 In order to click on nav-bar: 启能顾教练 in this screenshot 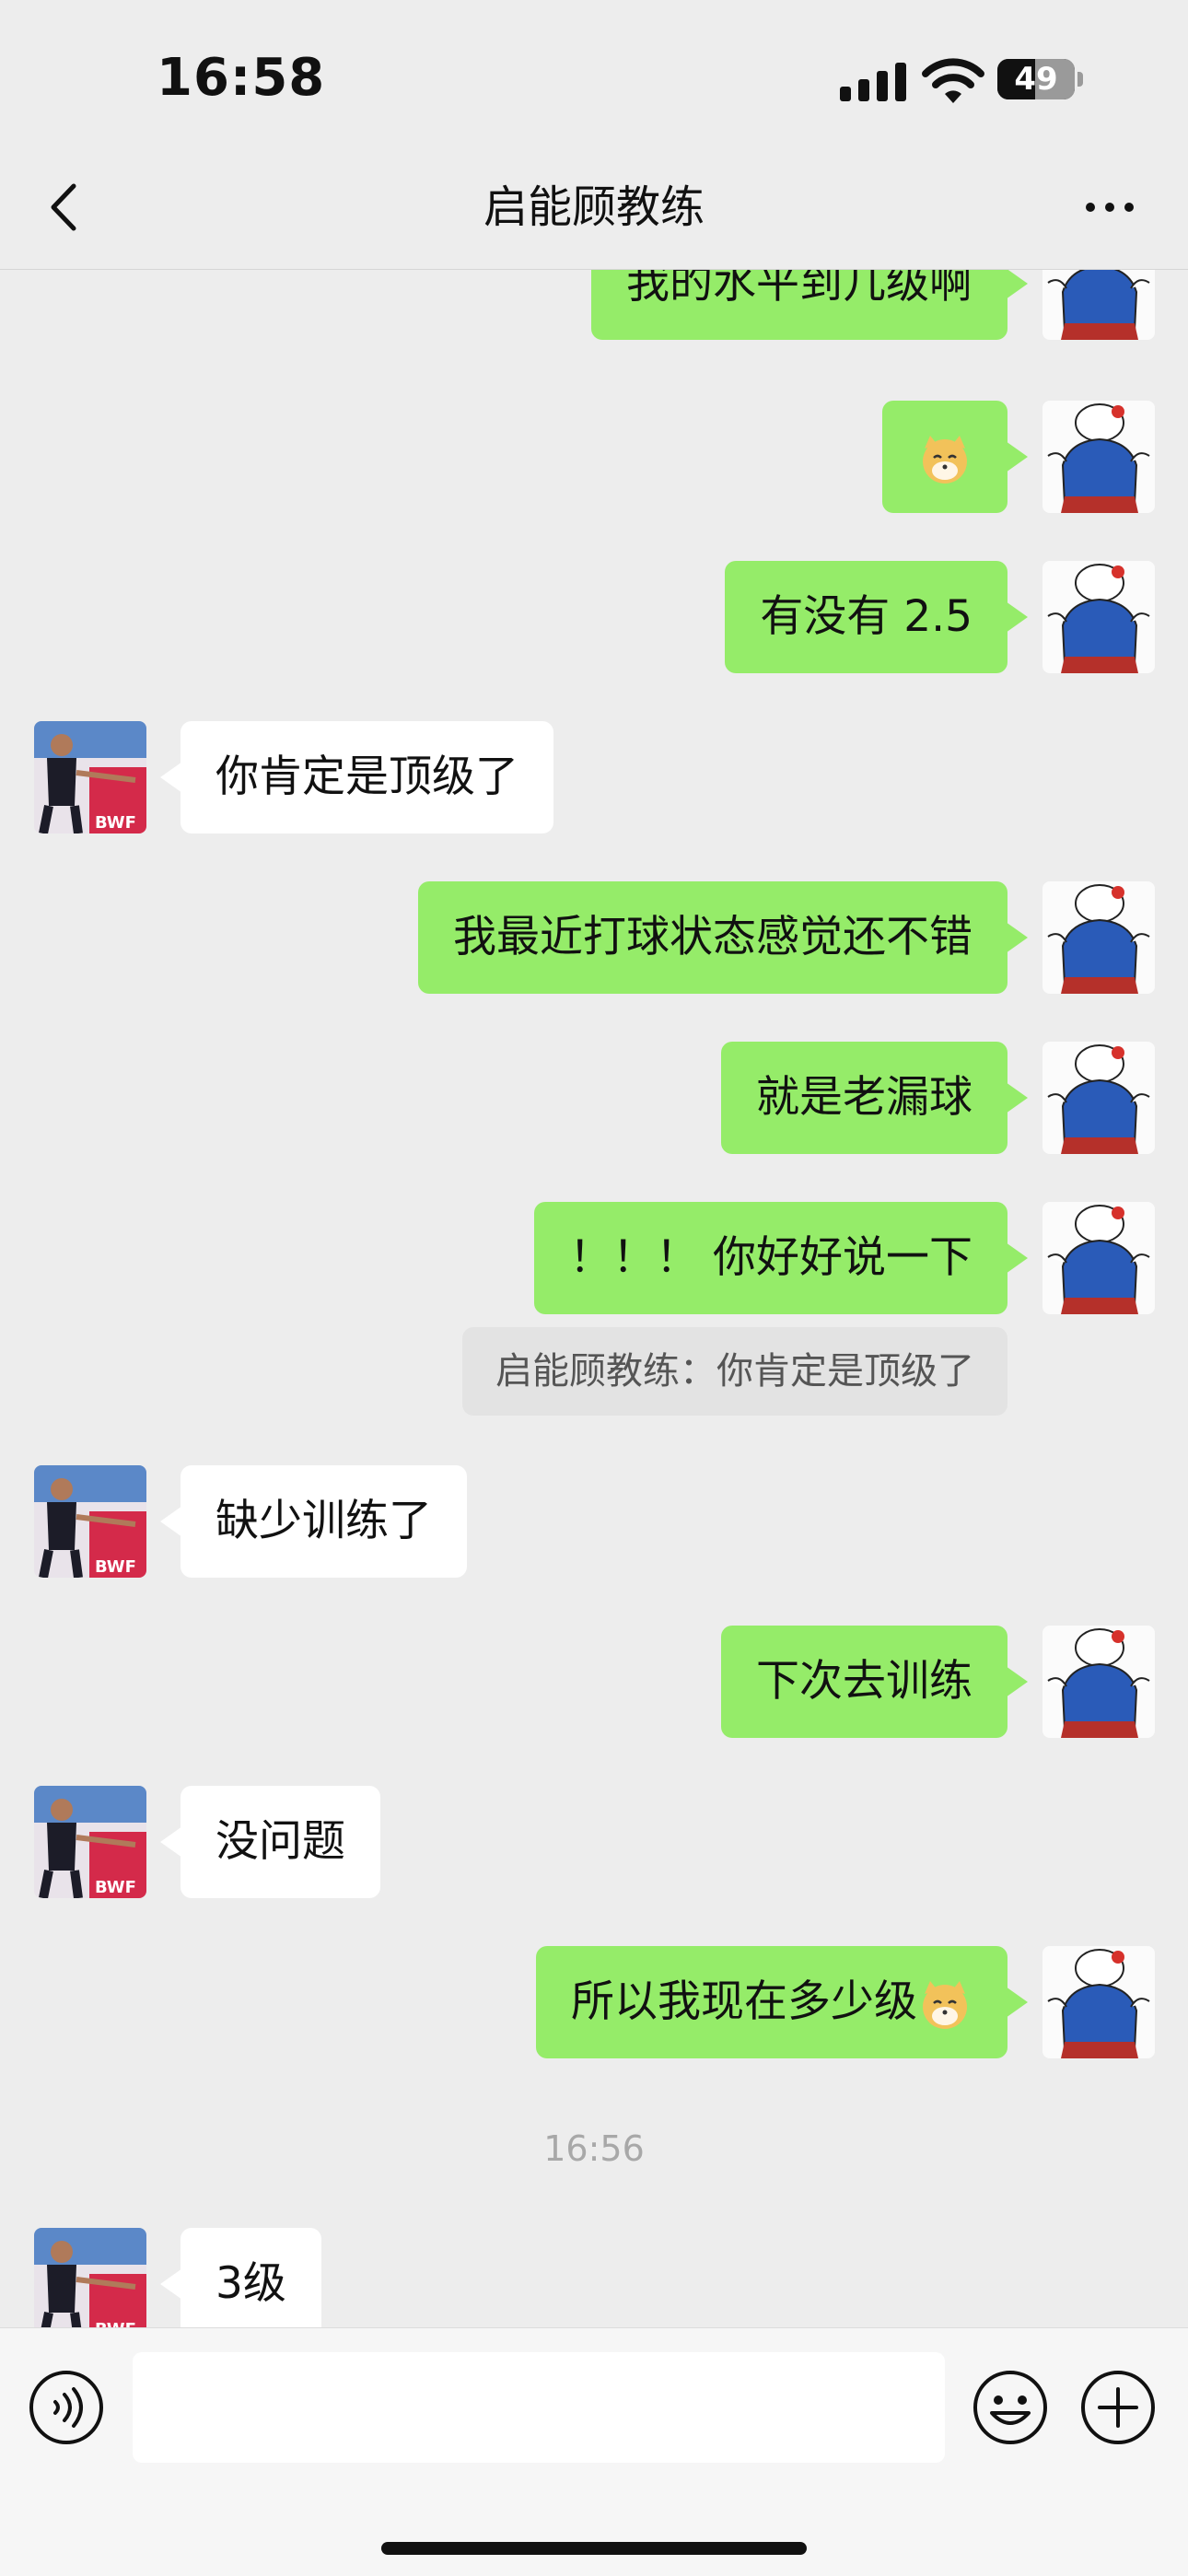, I will do `click(594, 208)`.